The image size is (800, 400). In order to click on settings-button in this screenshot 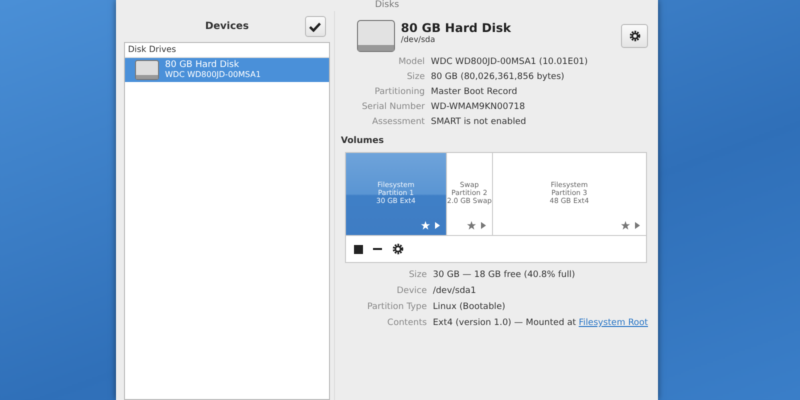, I will do `click(634, 36)`.